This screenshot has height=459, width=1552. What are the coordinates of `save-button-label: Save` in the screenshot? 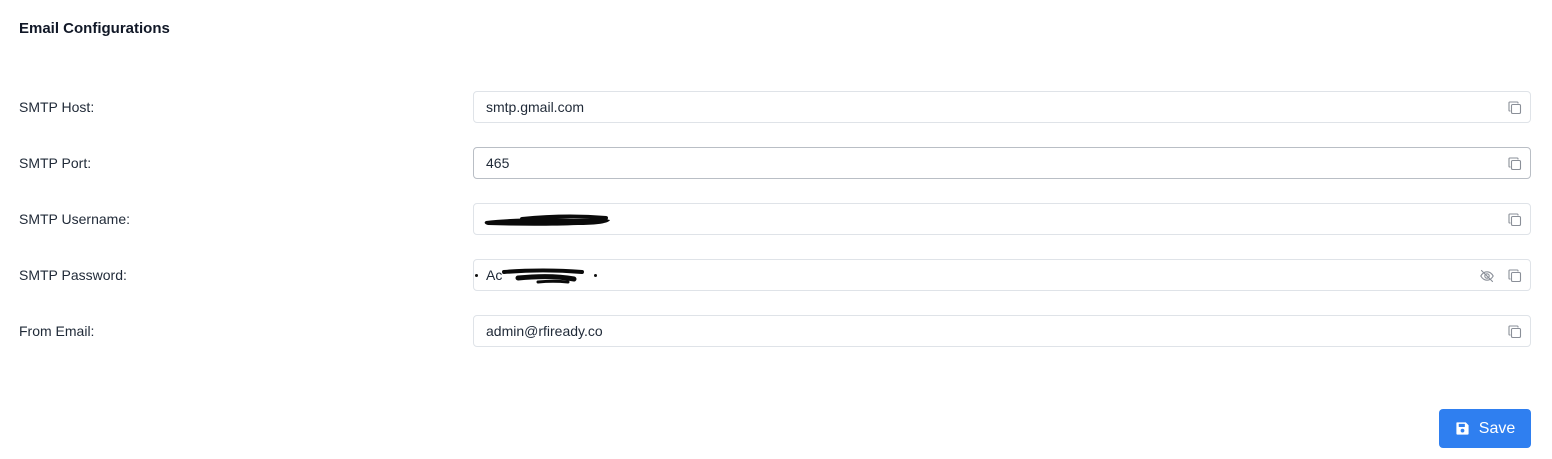 It's located at (1497, 428).